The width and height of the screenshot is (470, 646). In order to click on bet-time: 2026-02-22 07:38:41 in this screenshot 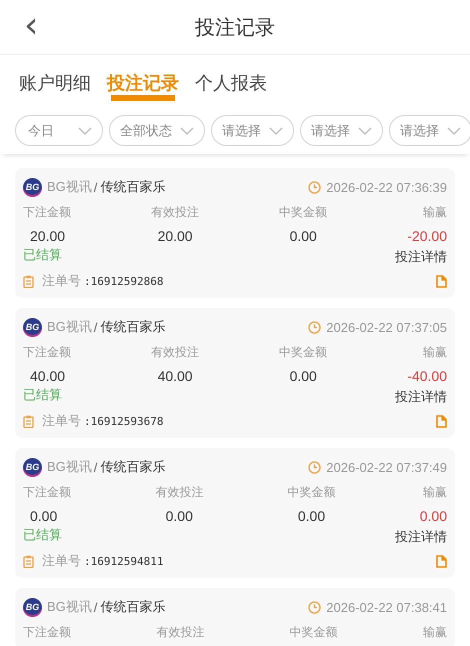, I will do `click(386, 607)`.